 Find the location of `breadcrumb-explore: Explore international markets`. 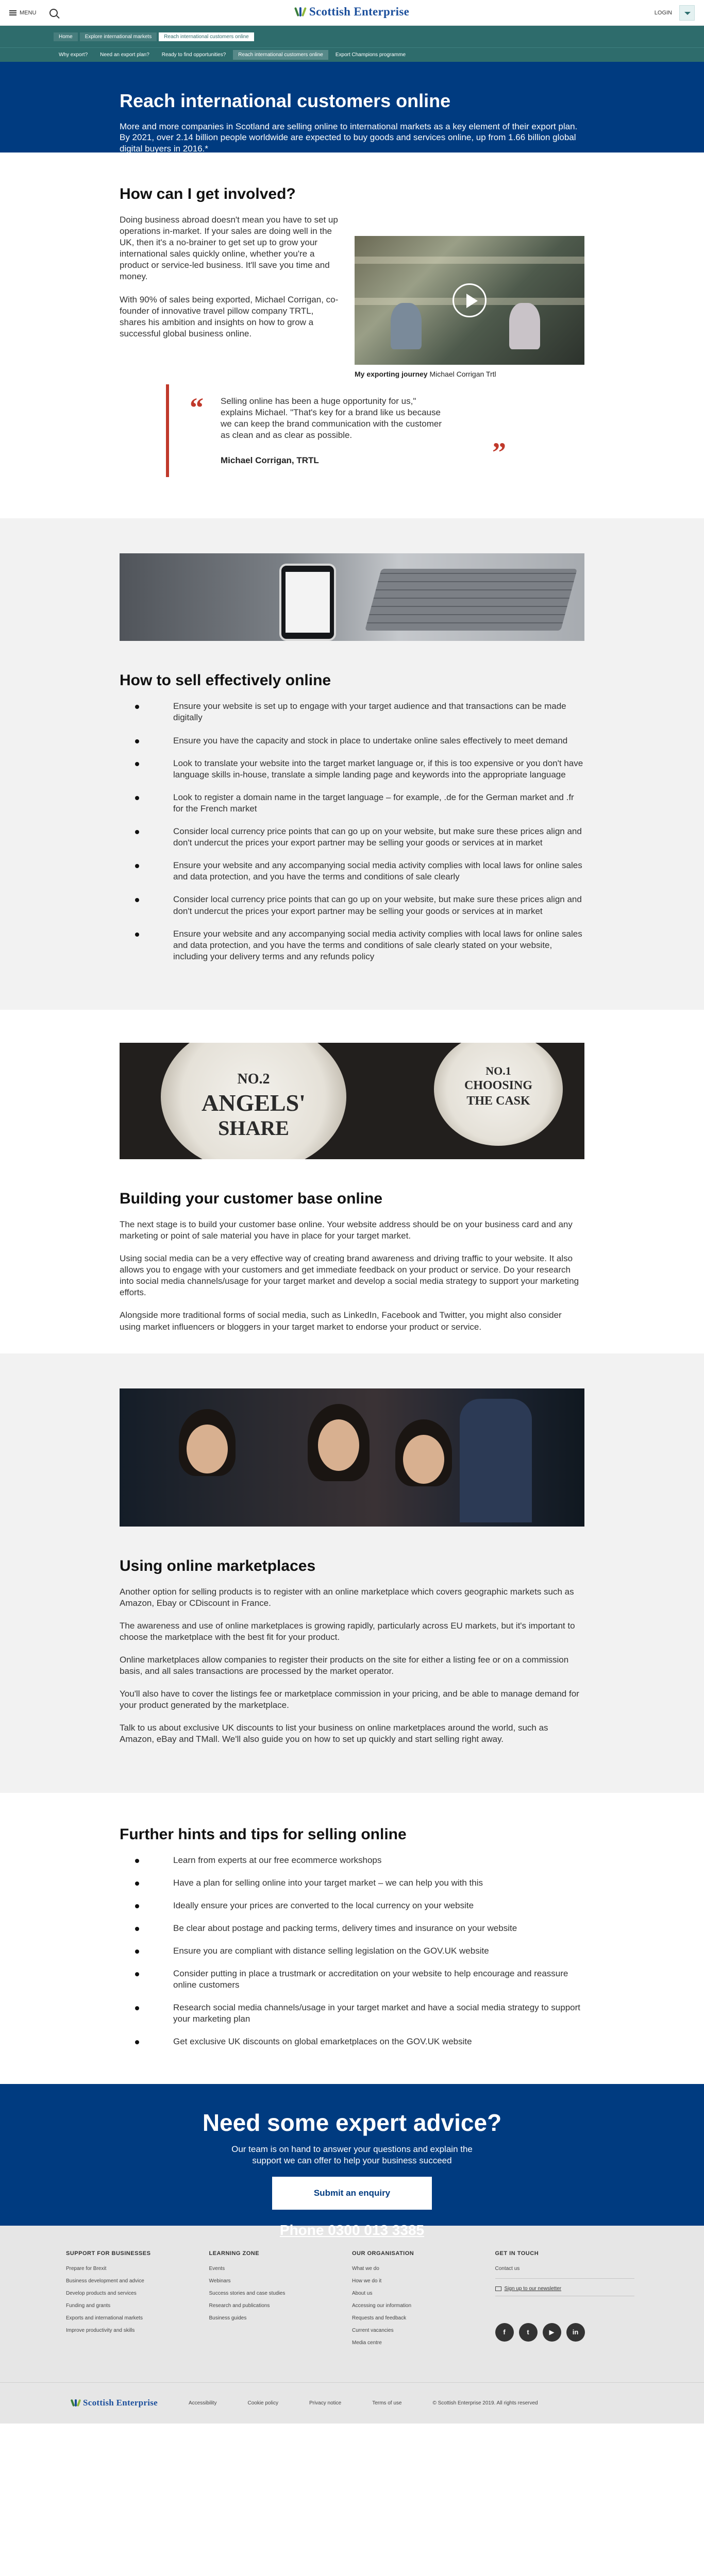

breadcrumb-explore: Explore international markets is located at coordinates (118, 36).